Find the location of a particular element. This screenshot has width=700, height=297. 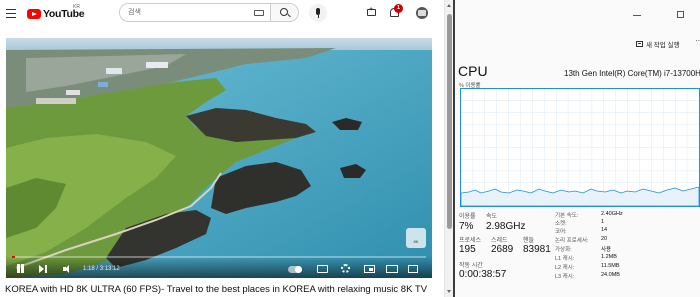

theater-mode-icon is located at coordinates (392, 269).